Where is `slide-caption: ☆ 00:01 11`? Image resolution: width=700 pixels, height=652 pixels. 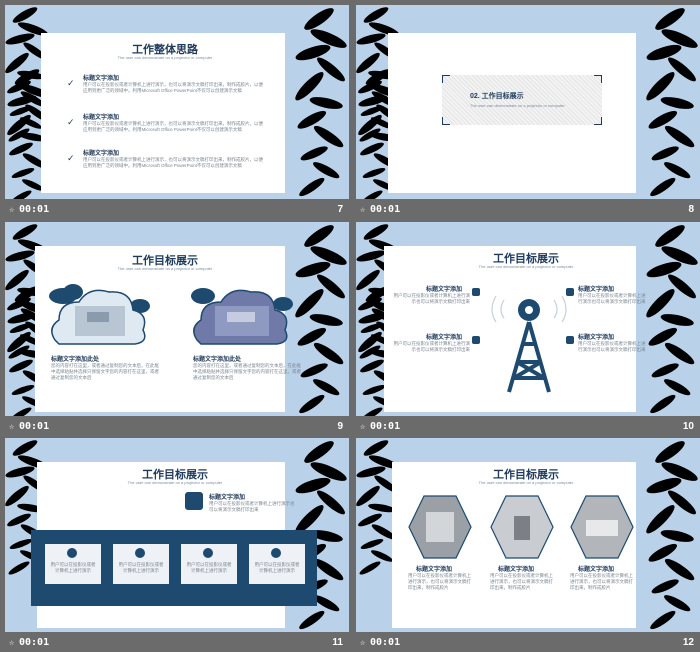
slide-caption: ☆ 00:01 11 is located at coordinates (177, 643).